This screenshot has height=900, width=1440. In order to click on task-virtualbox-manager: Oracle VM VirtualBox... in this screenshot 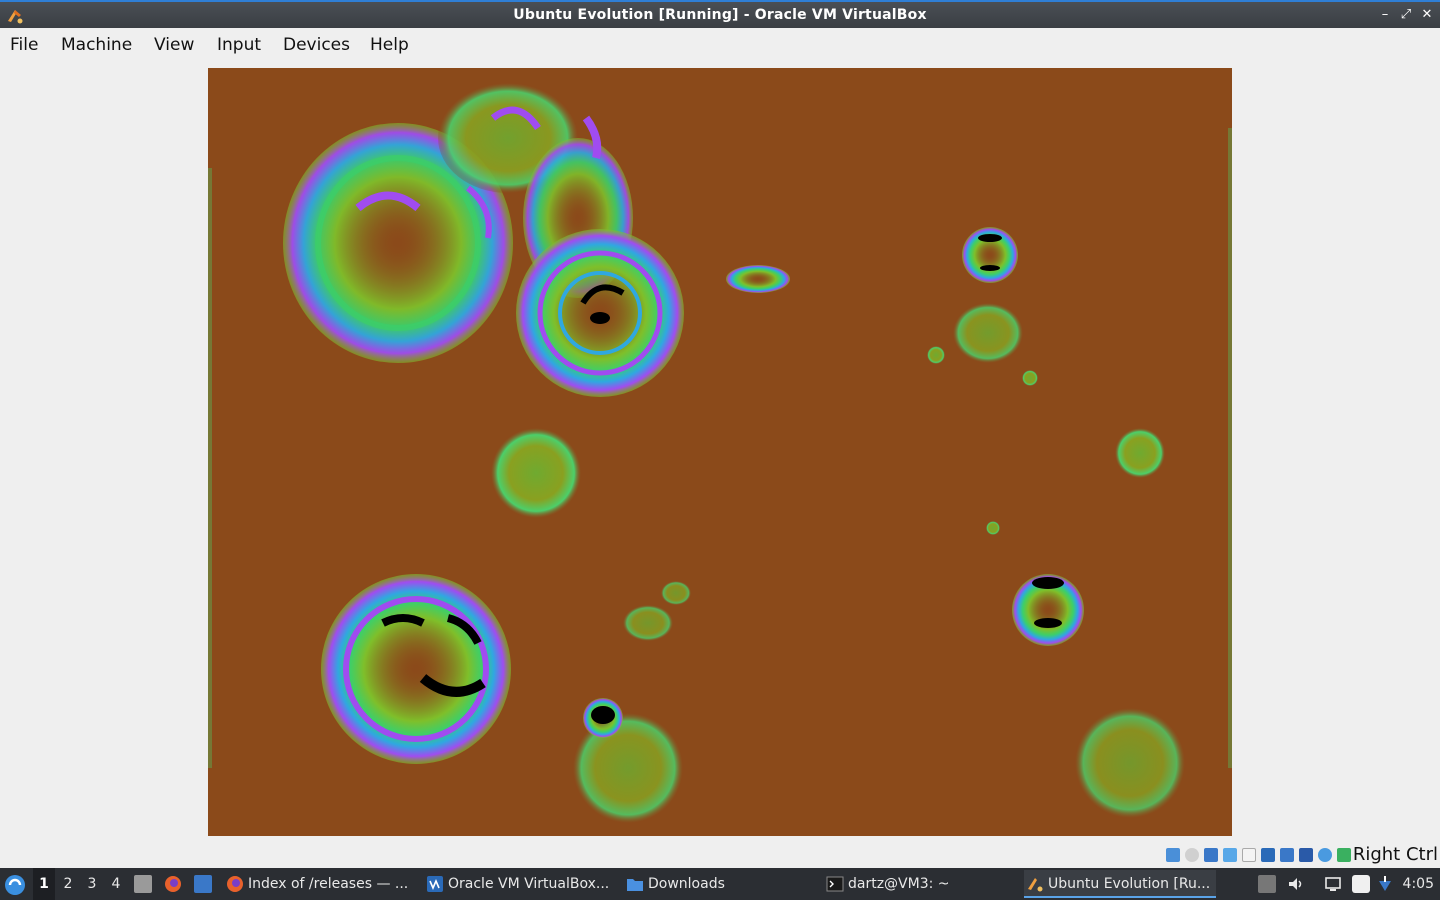, I will do `click(519, 884)`.